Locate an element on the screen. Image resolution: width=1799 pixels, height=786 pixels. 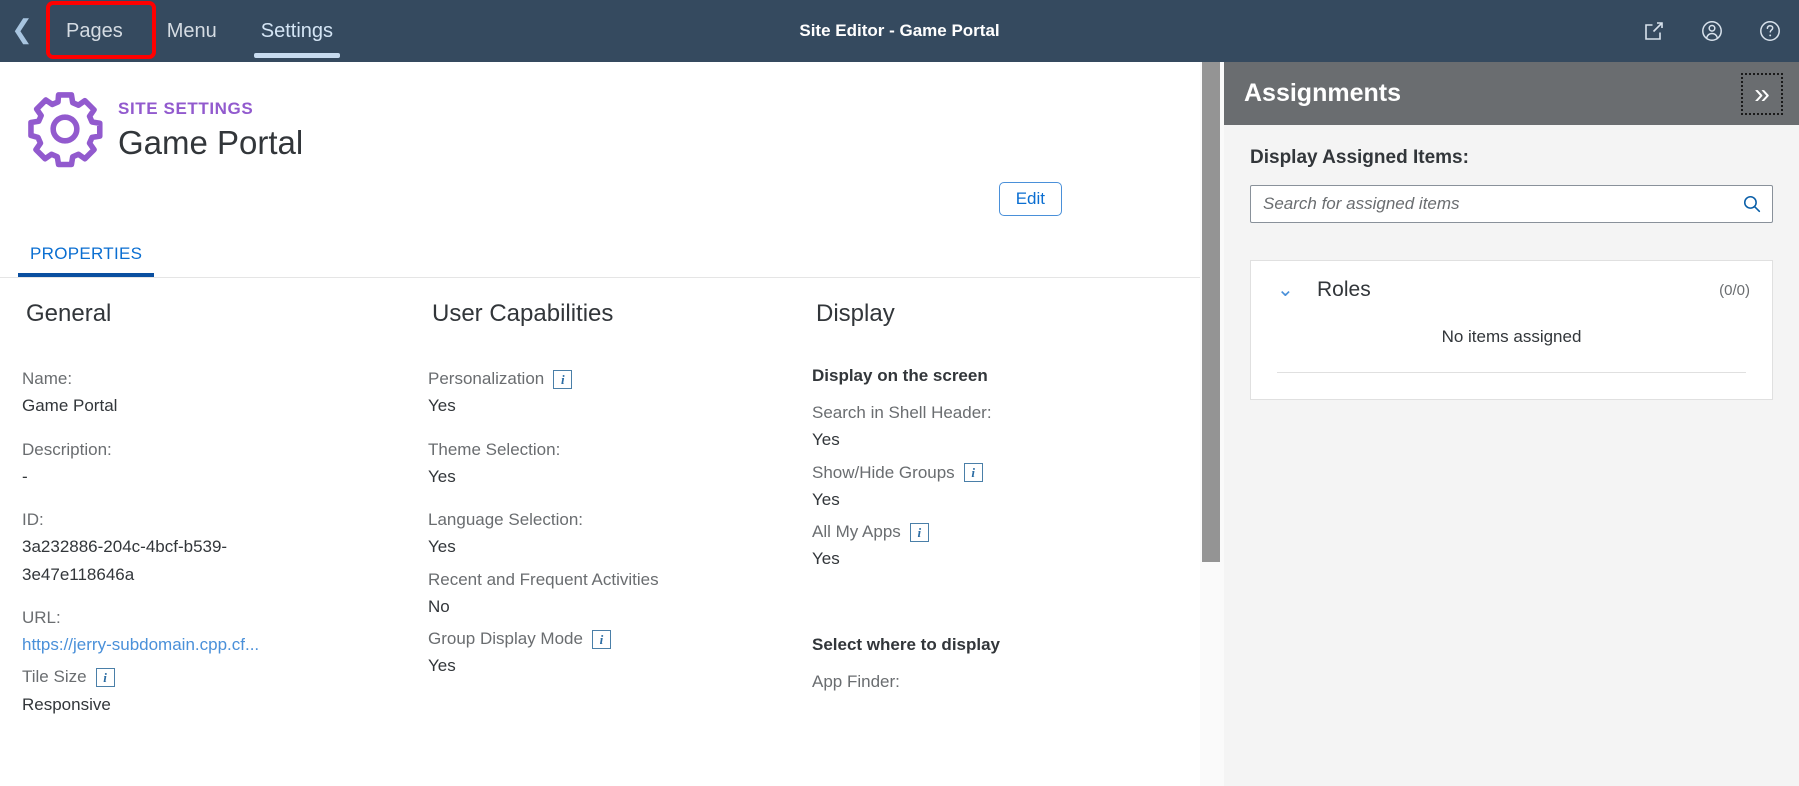
field-theme-selection-value: Yes is located at coordinates (442, 476).